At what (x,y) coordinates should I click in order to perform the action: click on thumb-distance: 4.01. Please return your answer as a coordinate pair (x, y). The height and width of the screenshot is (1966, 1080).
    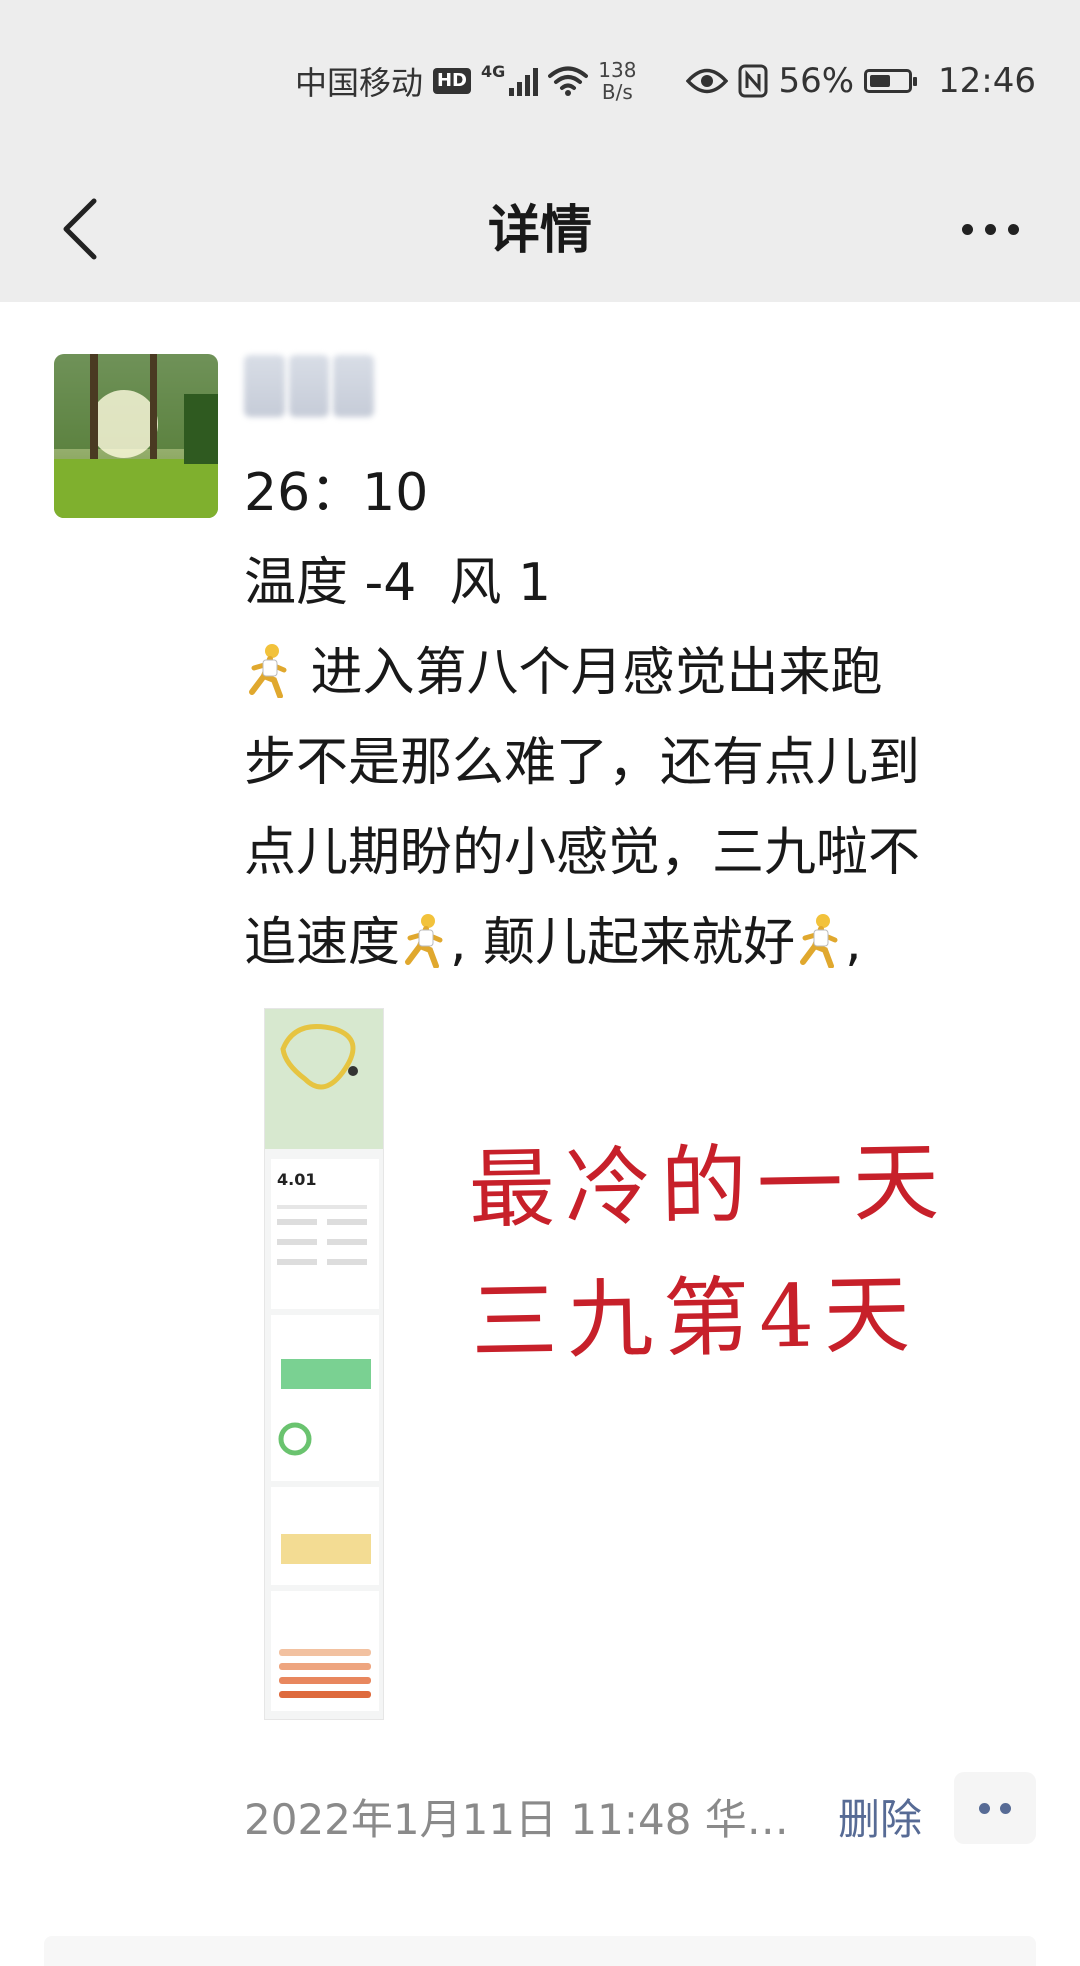
    Looking at the image, I should click on (296, 1179).